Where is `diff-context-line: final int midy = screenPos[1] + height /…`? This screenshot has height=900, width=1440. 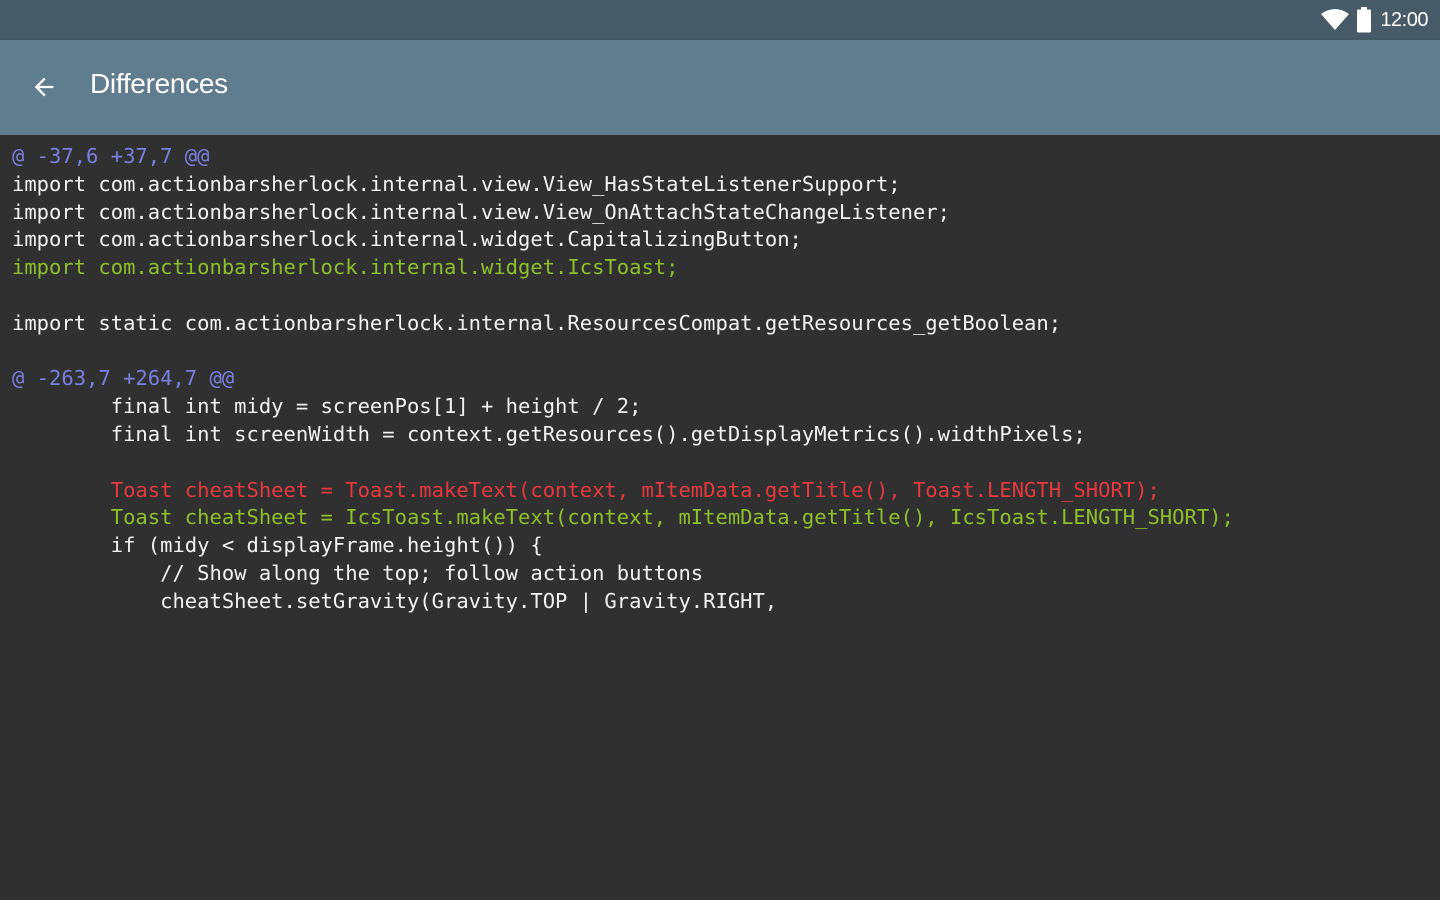 diff-context-line: final int midy = screenPos[1] + height /… is located at coordinates (327, 406).